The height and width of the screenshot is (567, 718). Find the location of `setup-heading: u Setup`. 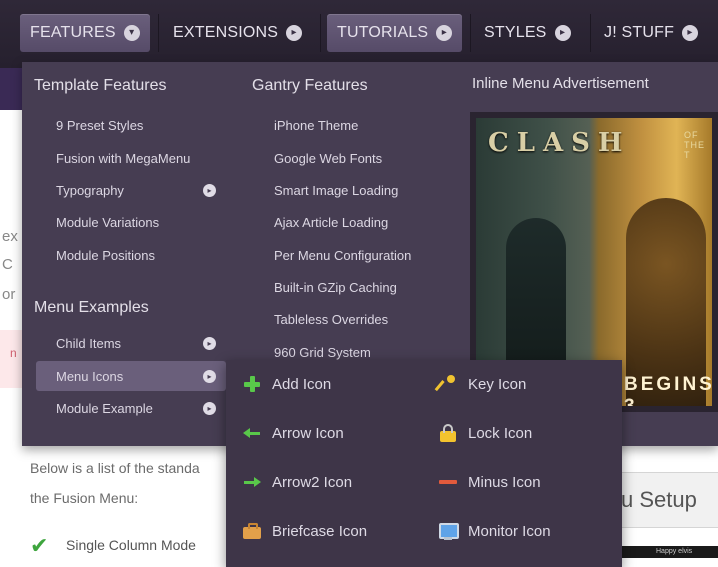

setup-heading: u Setup is located at coordinates (659, 499).